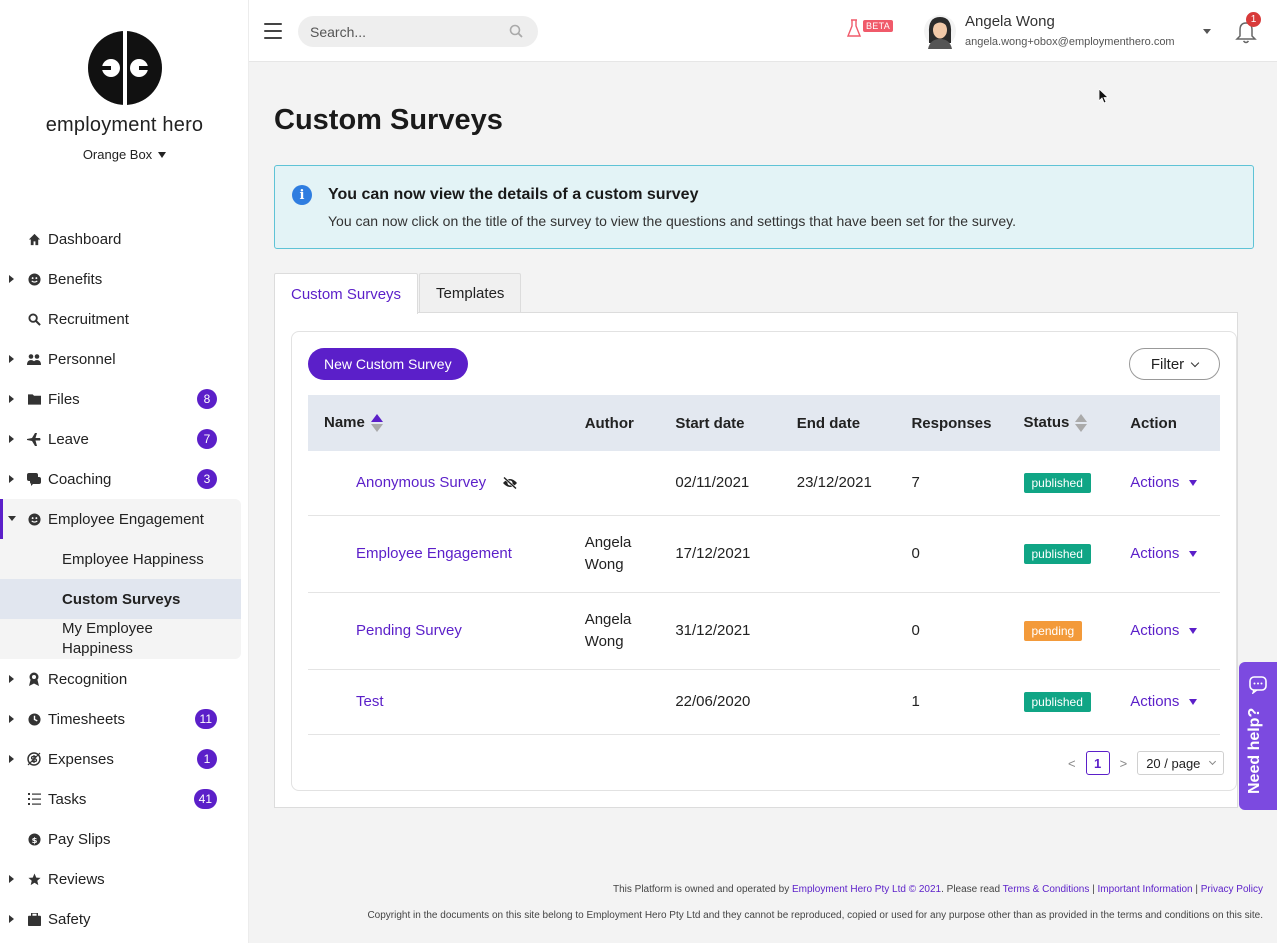 This screenshot has width=1277, height=943. I want to click on page-size-select: 20 / page, so click(1181, 763).